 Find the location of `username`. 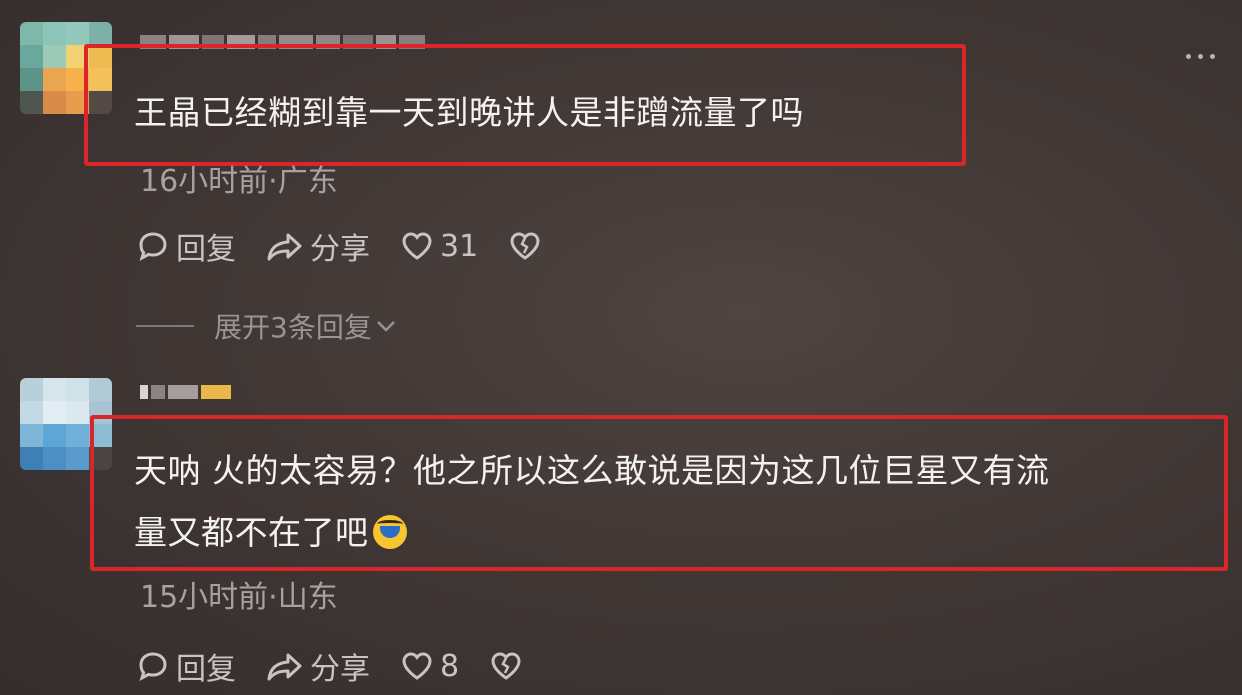

username is located at coordinates (187, 391).